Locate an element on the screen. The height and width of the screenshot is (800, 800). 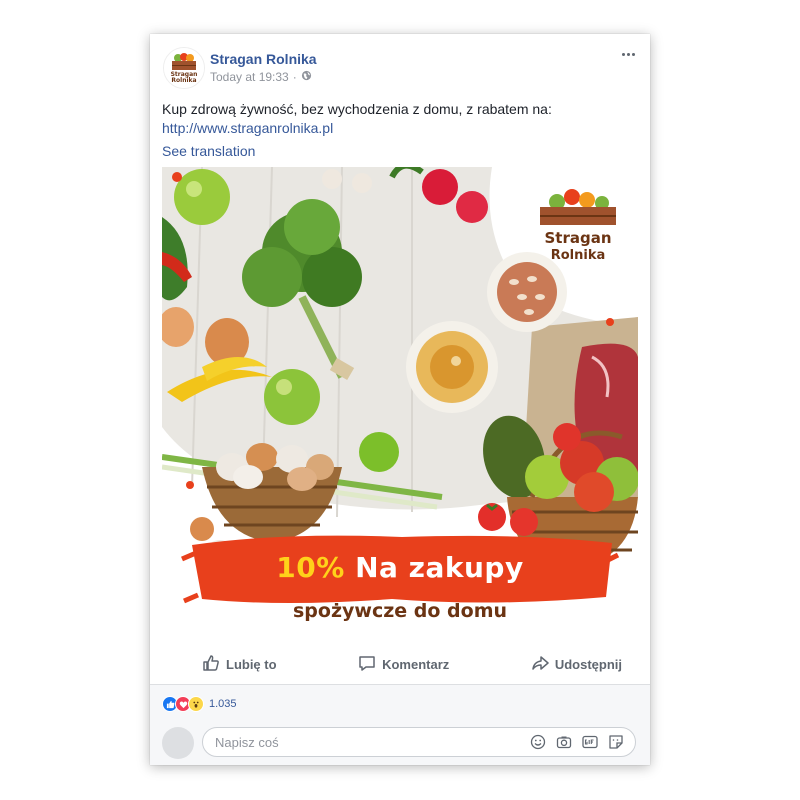
logo-text-1: Stragan is located at coordinates (577, 238).